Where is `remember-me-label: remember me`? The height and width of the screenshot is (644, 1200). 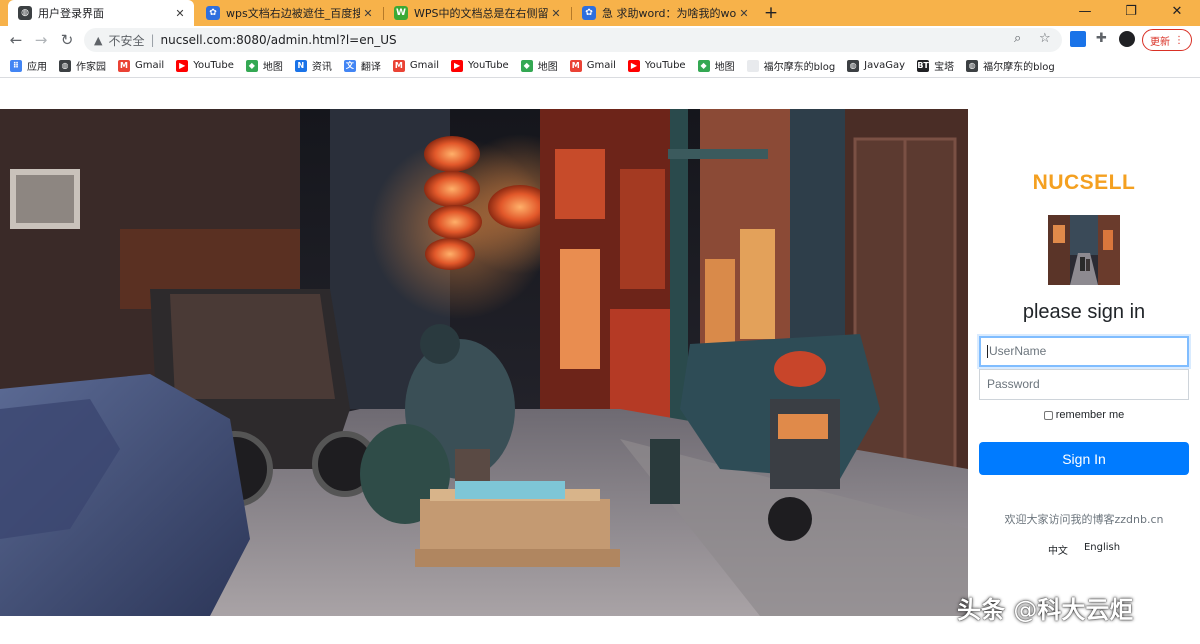
remember-me-label: remember me is located at coordinates (1090, 415).